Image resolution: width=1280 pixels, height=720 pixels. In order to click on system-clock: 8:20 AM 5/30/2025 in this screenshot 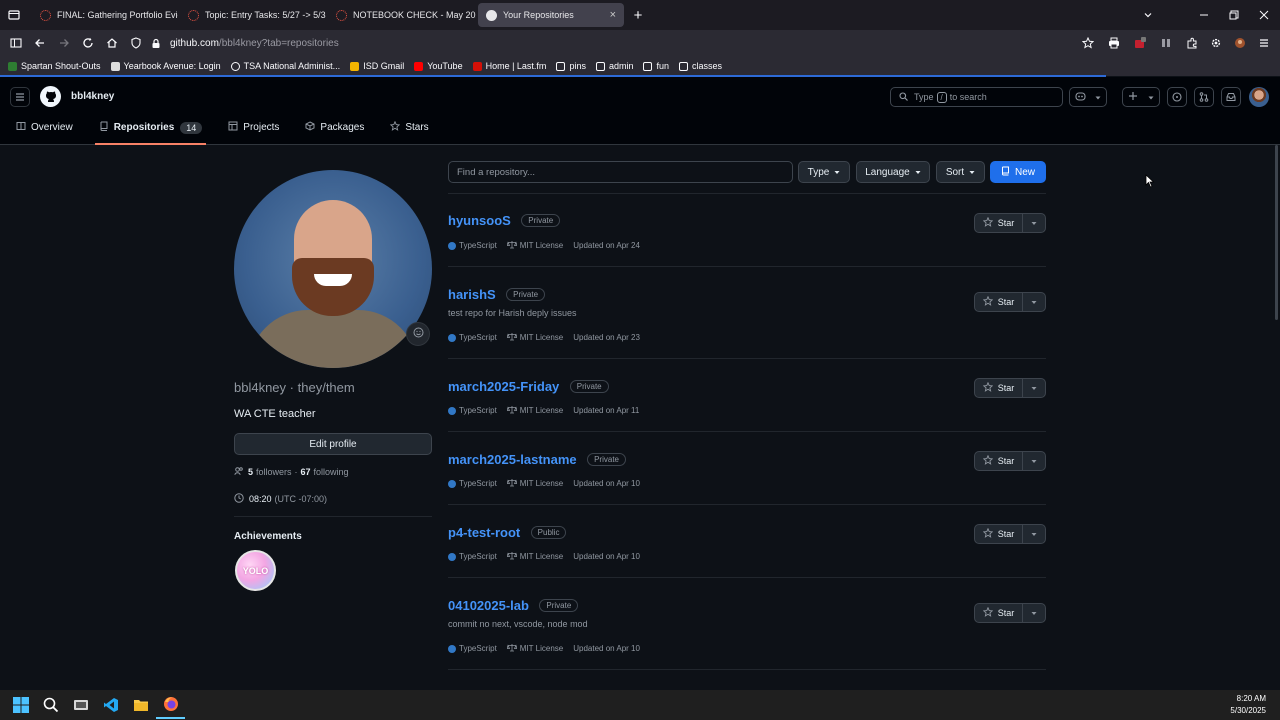, I will do `click(1248, 705)`.